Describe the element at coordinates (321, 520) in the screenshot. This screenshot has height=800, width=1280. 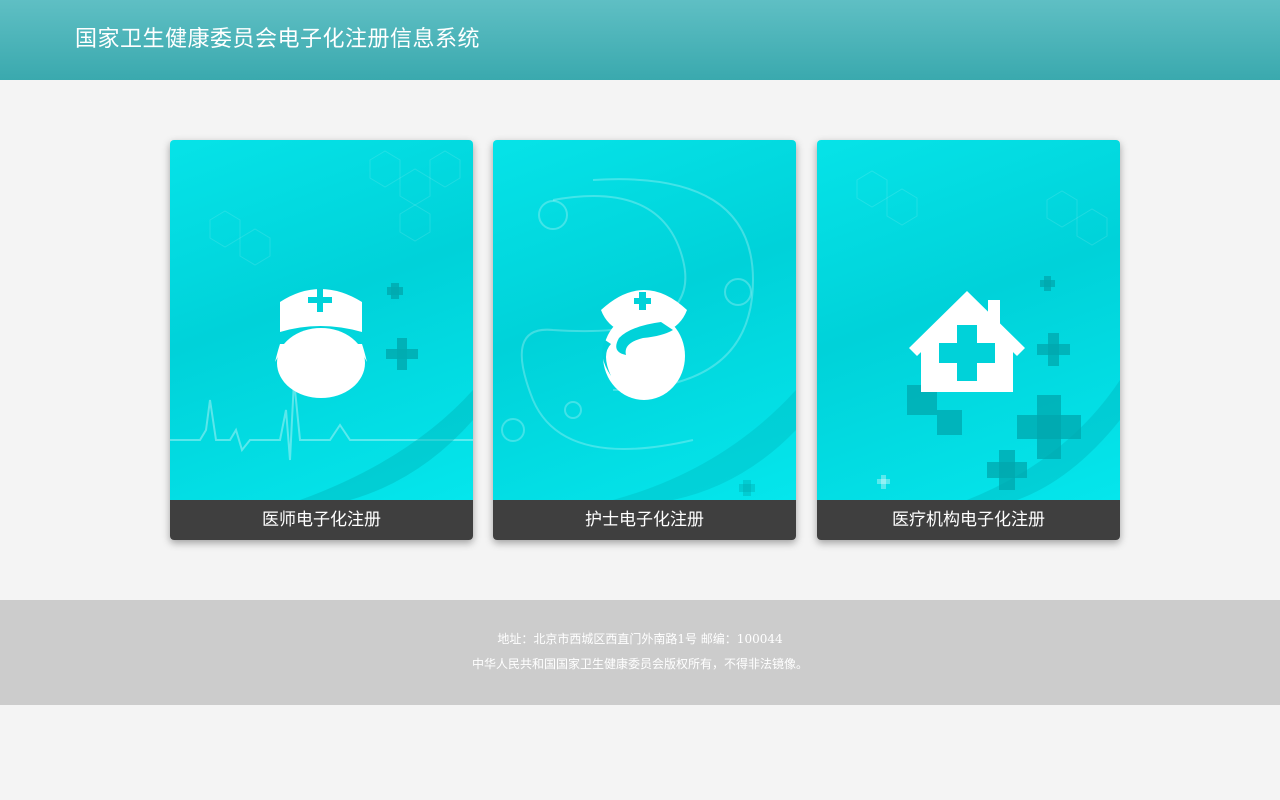
I see `doctor-registration-label: 医师电子化注册` at that location.